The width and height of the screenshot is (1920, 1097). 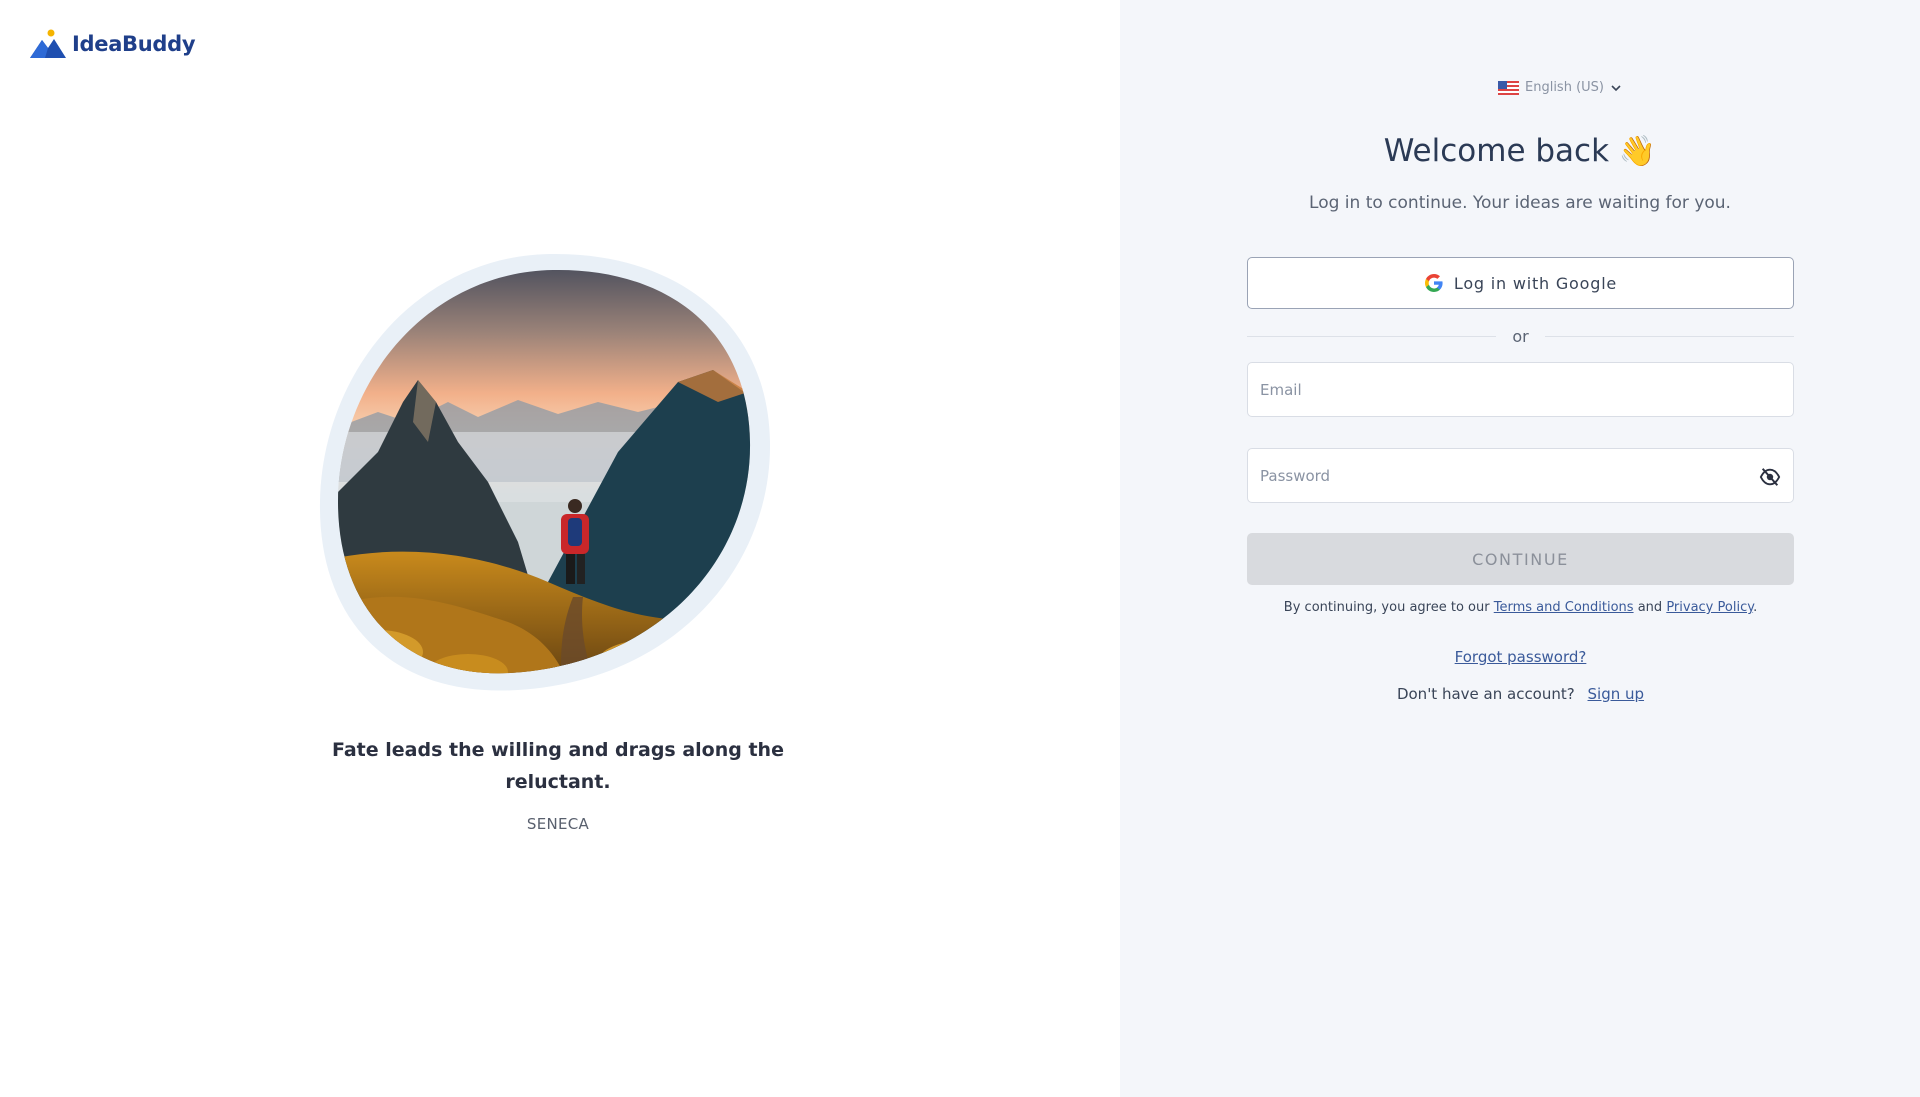 I want to click on password-input, so click(x=1520, y=475).